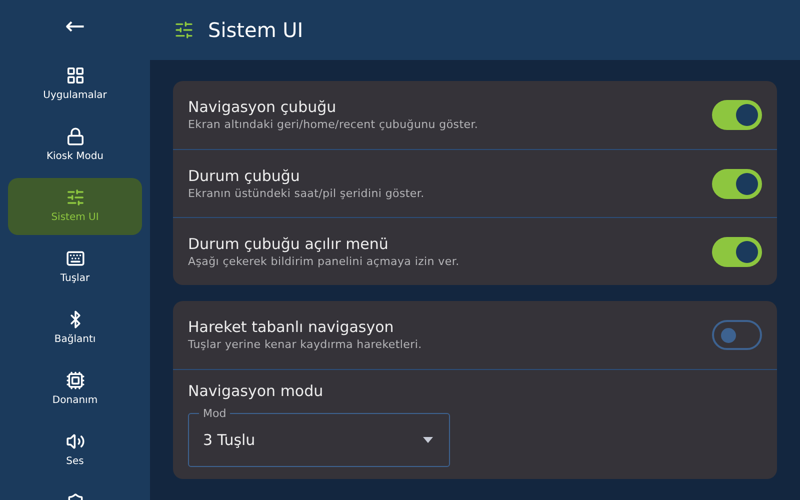  Describe the element at coordinates (75, 75) in the screenshot. I see `grid-icon` at that location.